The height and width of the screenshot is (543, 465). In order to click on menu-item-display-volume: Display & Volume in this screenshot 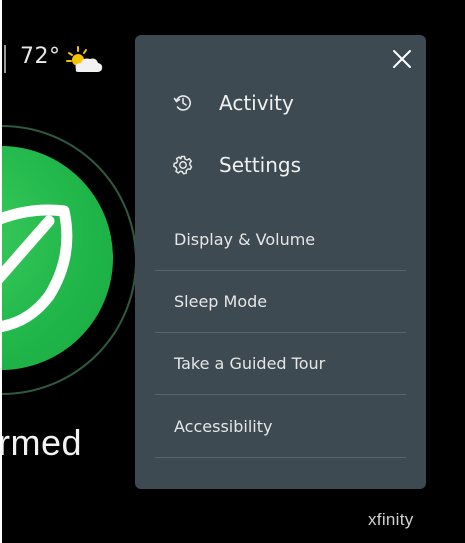, I will do `click(280, 240)`.